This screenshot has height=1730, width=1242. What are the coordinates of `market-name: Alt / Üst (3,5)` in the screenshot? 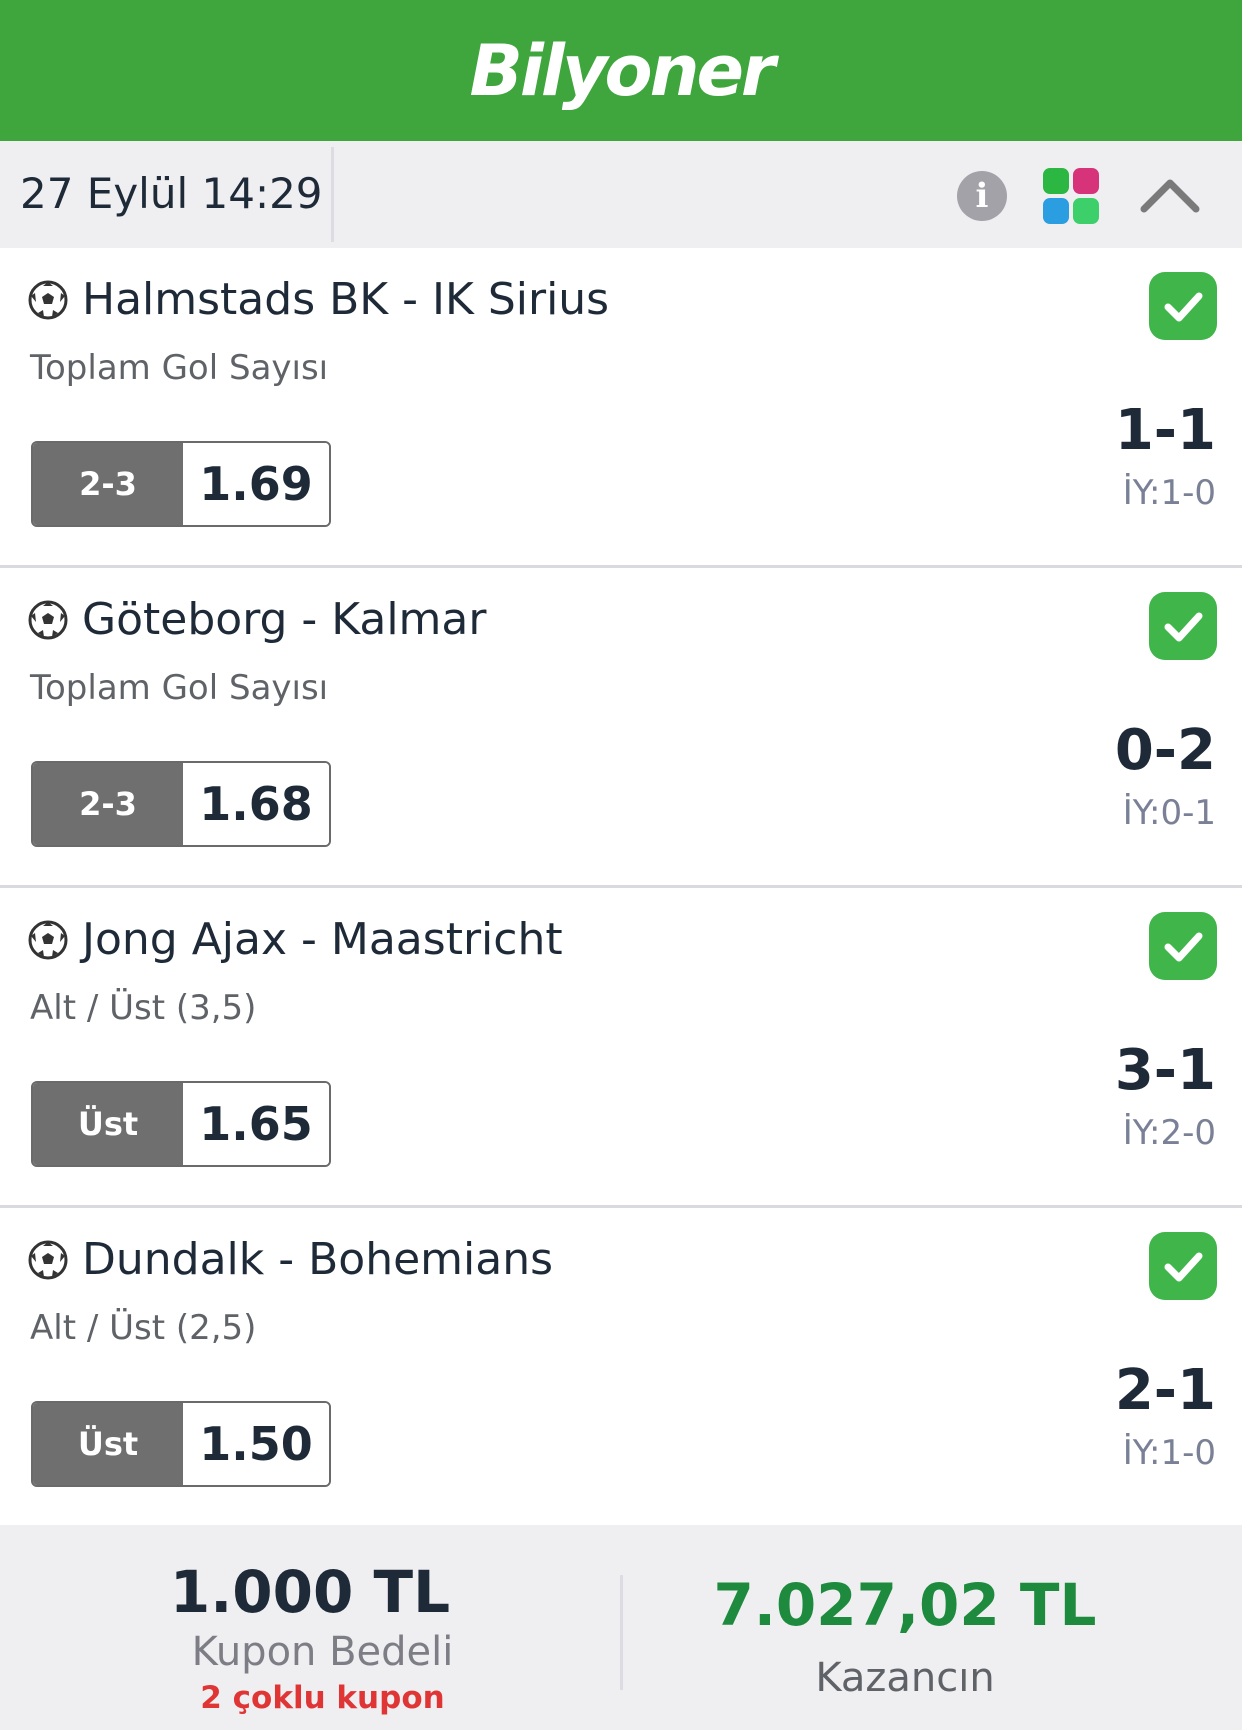 It's located at (143, 1008).